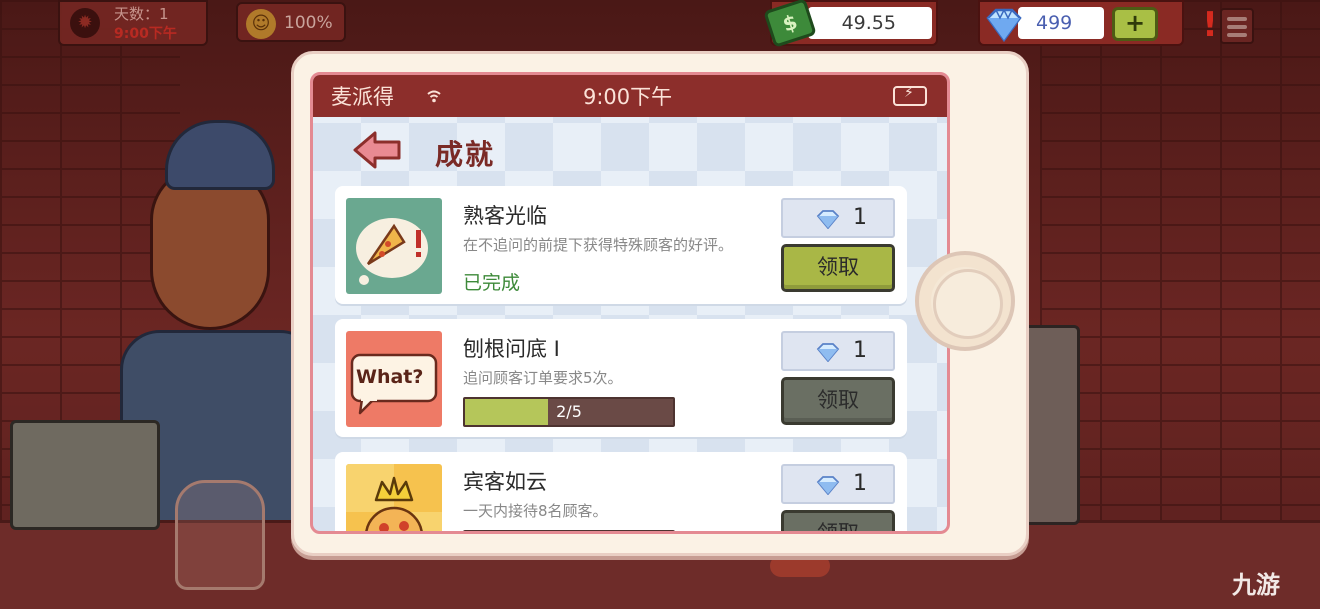 This screenshot has width=1320, height=609. Describe the element at coordinates (505, 216) in the screenshot. I see `achievement-title: 熟客光临` at that location.